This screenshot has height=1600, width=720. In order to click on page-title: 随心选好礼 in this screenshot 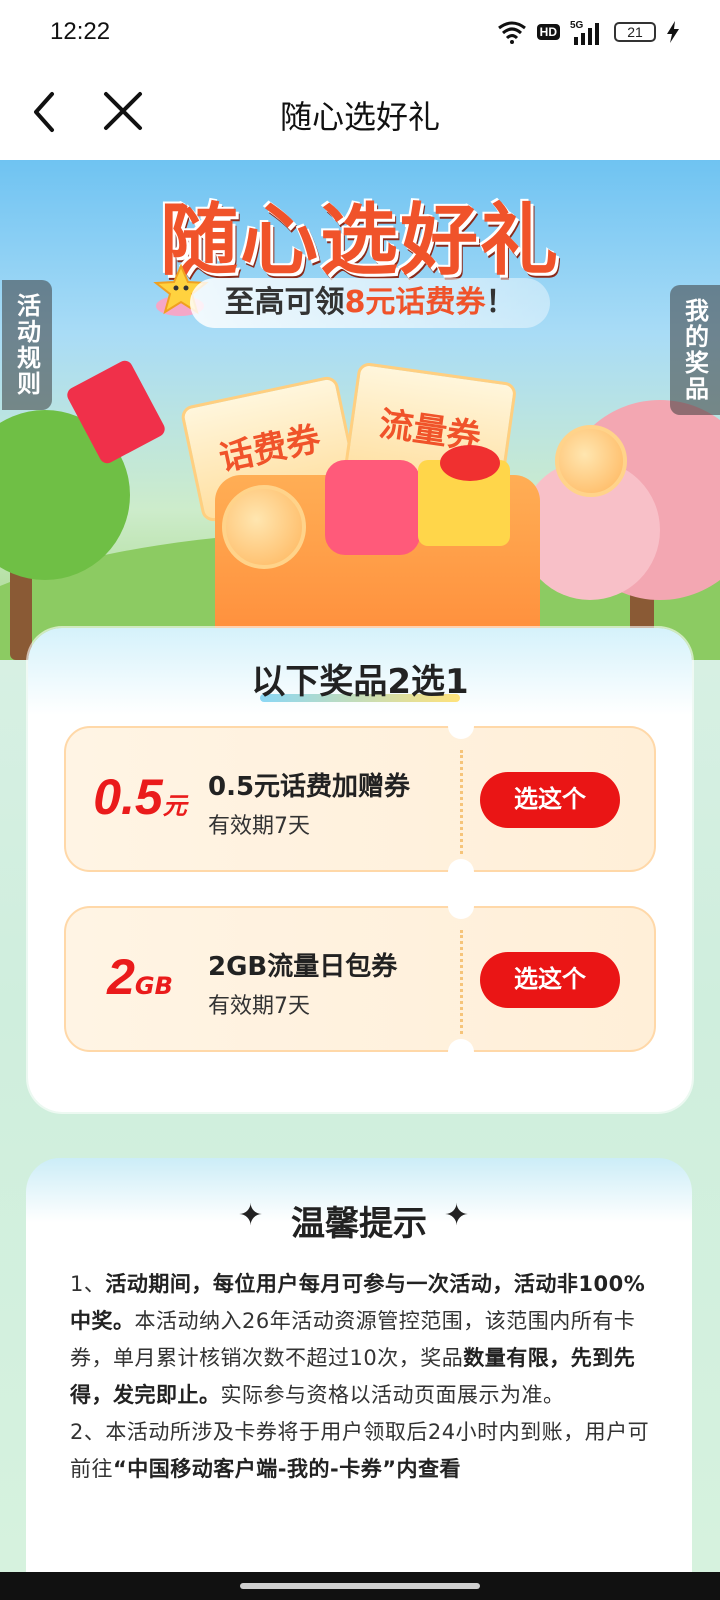, I will do `click(359, 117)`.